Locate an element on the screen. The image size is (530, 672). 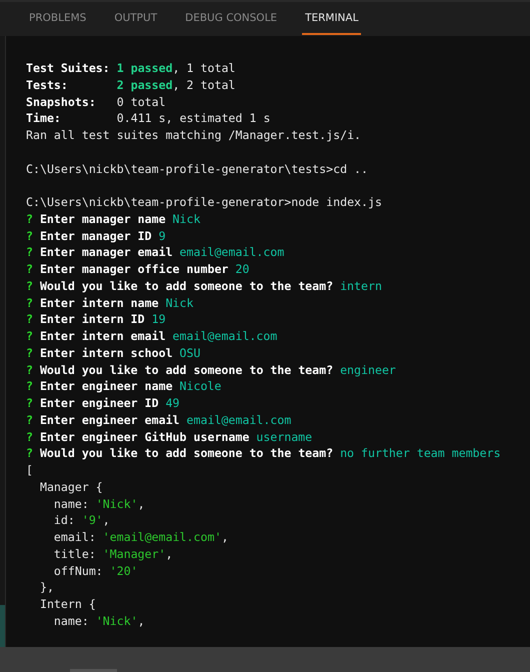
prompt-question: Enter intern name is located at coordinates (99, 303).